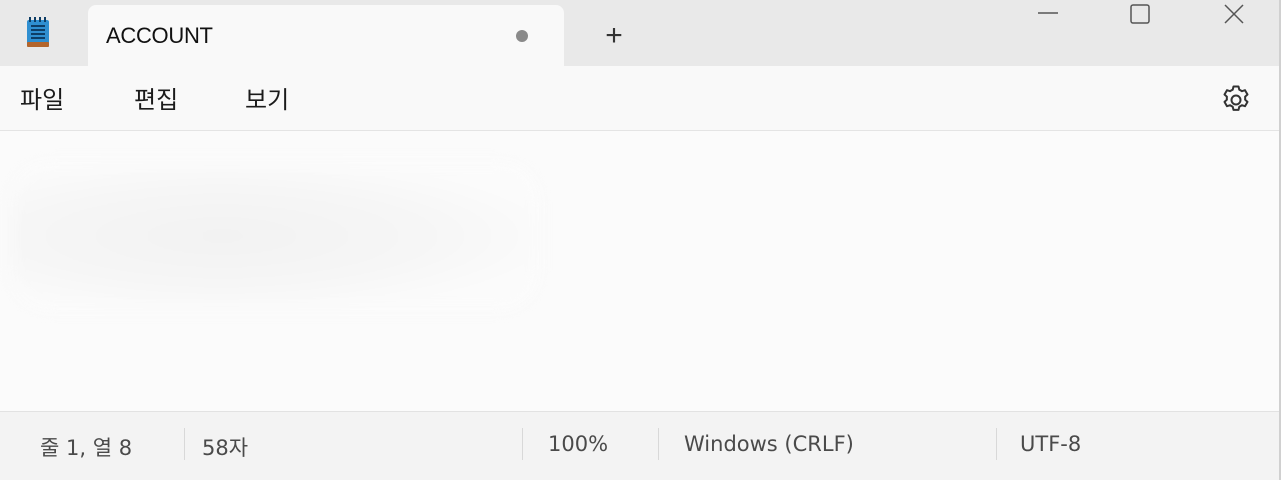 The width and height of the screenshot is (1281, 480). What do you see at coordinates (326, 36) in the screenshot?
I see `tab-account: ACCOUNT` at bounding box center [326, 36].